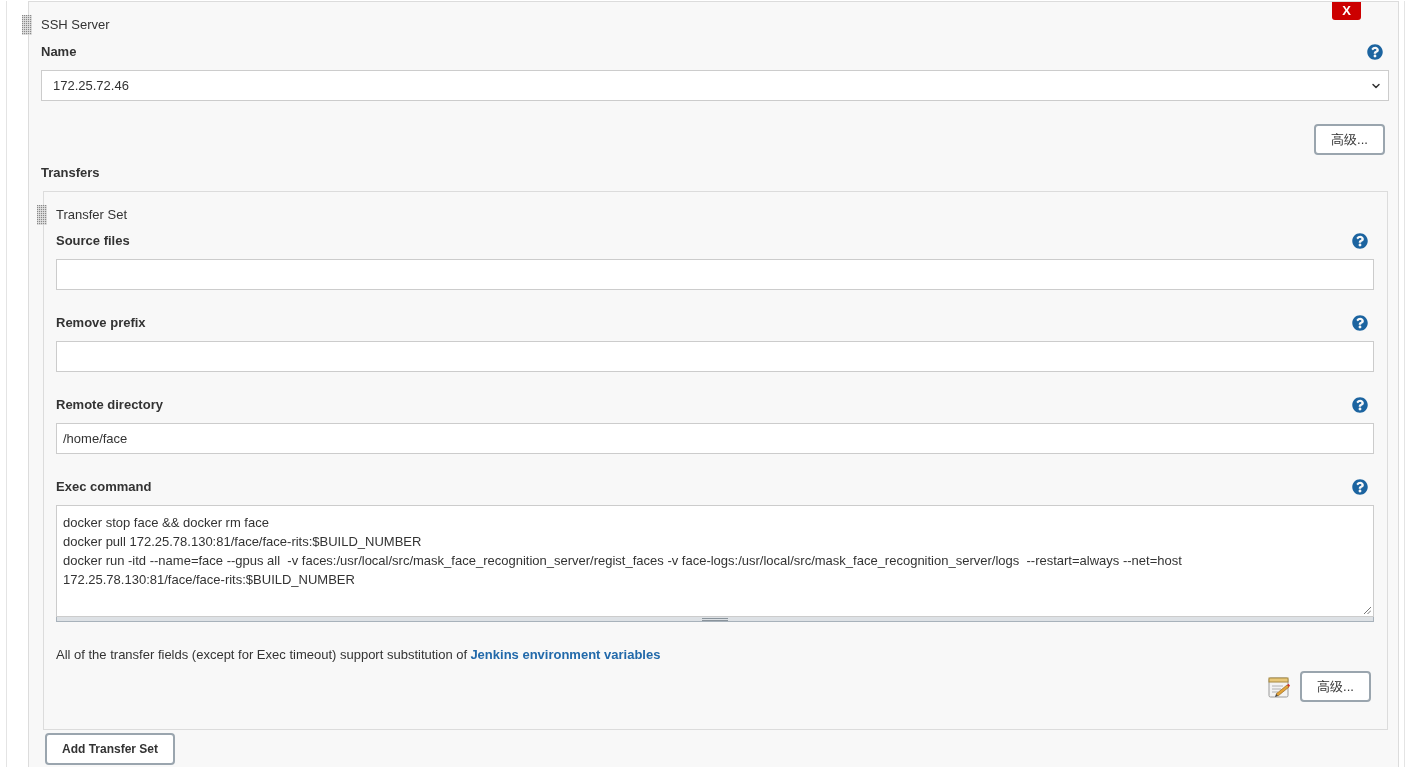 The height and width of the screenshot is (767, 1406). What do you see at coordinates (715, 438) in the screenshot?
I see `text-input: /home/face` at bounding box center [715, 438].